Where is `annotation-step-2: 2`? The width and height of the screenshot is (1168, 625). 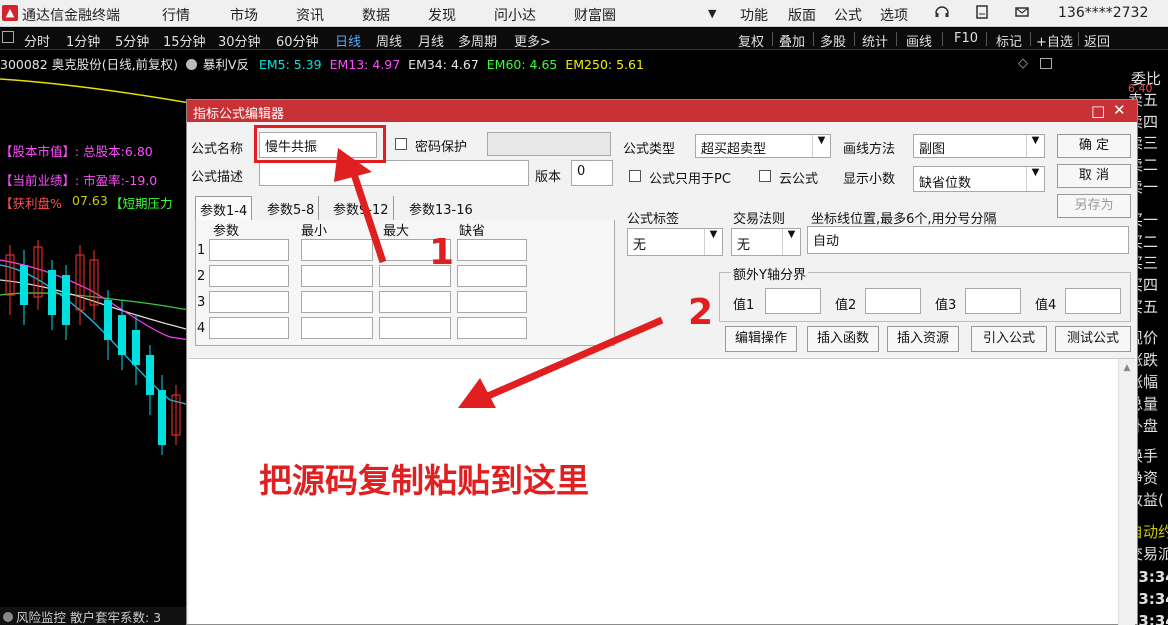
annotation-step-2: 2 is located at coordinates (701, 312).